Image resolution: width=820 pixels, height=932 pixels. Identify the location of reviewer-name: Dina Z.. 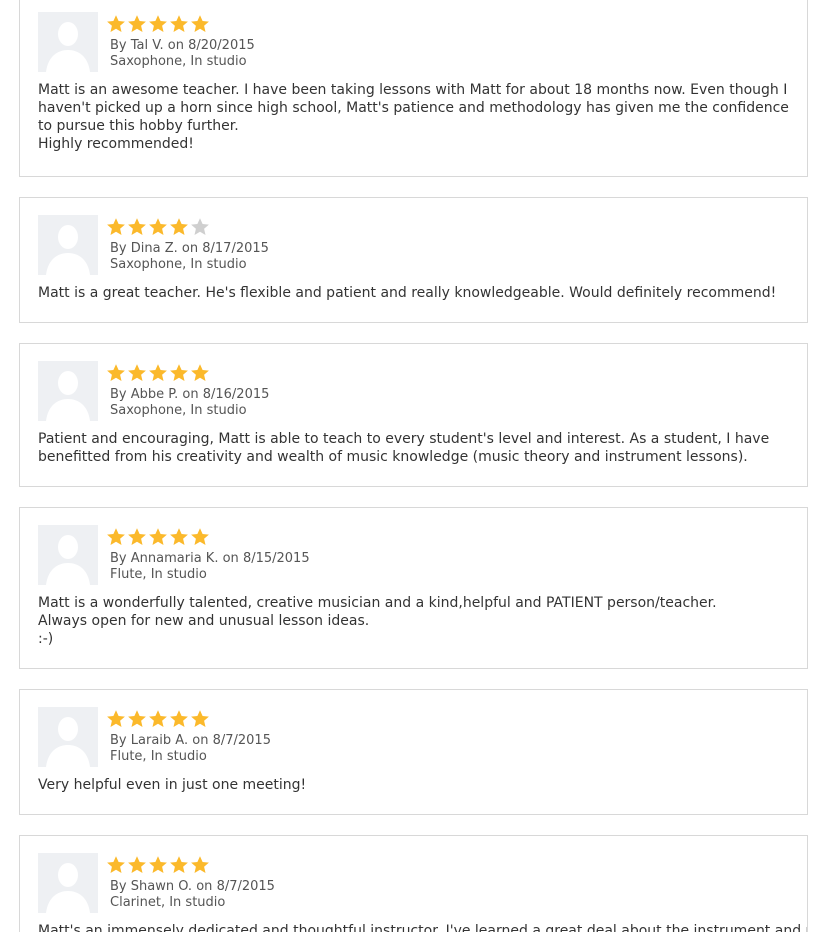
(154, 248).